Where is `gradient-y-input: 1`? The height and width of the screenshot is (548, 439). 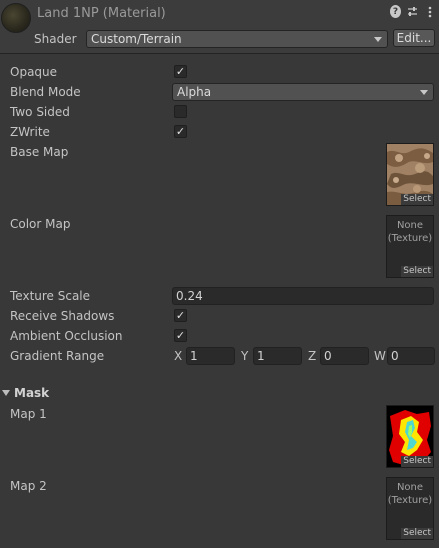 gradient-y-input: 1 is located at coordinates (277, 356).